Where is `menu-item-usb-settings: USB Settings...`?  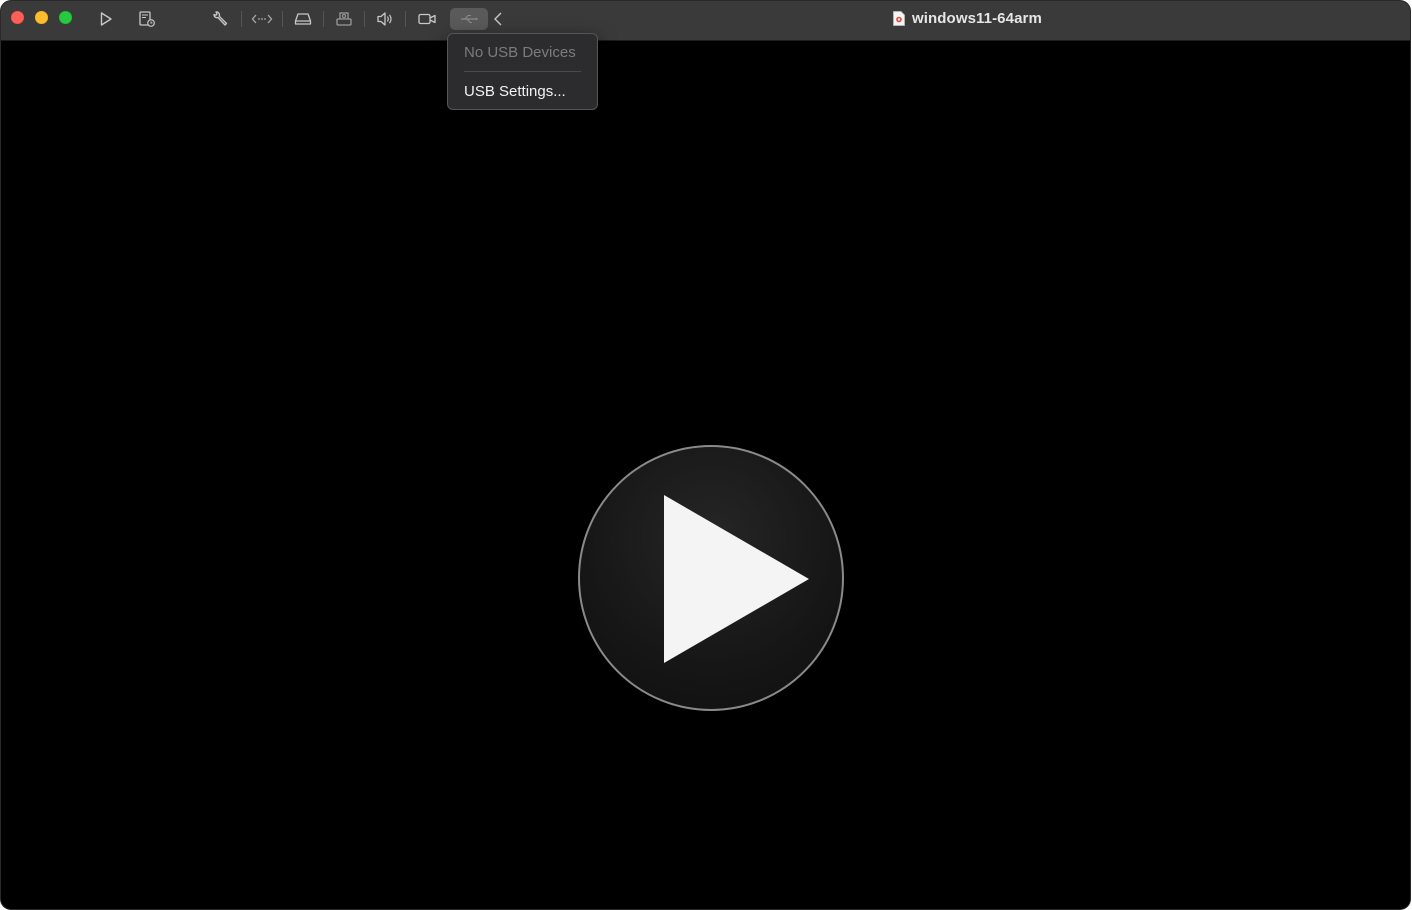 menu-item-usb-settings: USB Settings... is located at coordinates (515, 91).